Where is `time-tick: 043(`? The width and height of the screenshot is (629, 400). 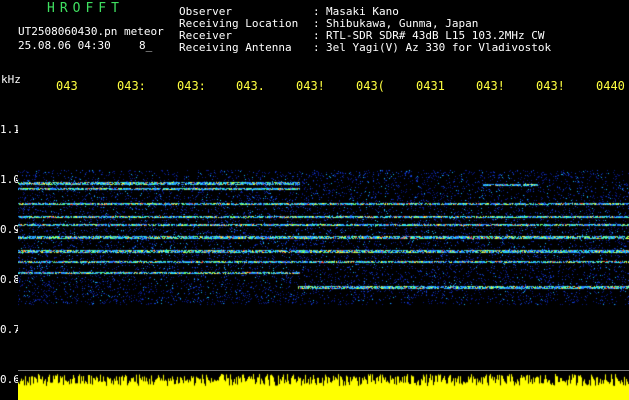
time-tick: 043( is located at coordinates (370, 86).